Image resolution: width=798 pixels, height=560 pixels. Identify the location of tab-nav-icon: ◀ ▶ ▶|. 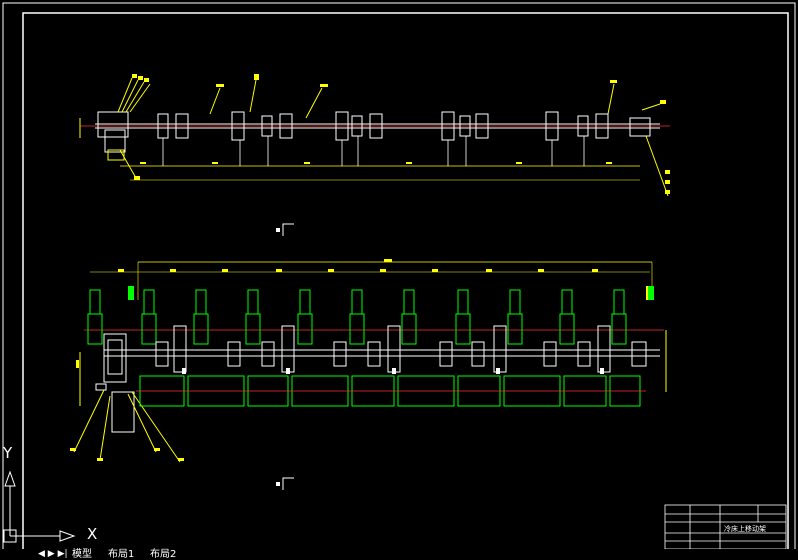
(53, 554).